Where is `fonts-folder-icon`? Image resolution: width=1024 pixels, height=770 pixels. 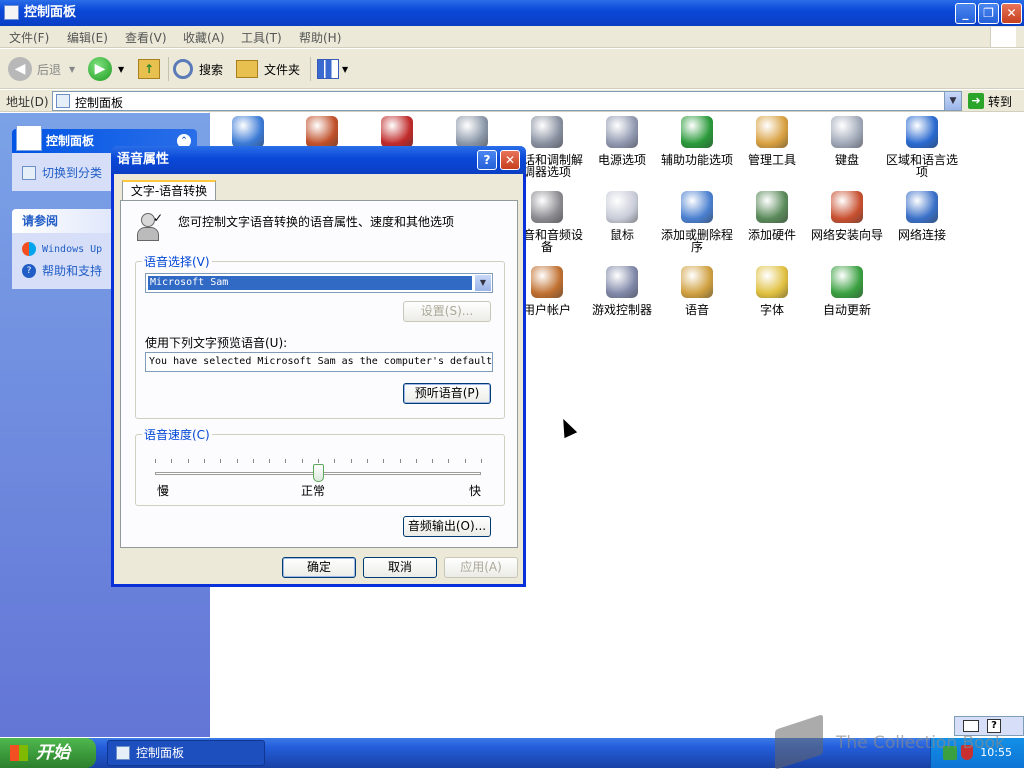
fonts-folder-icon is located at coordinates (772, 282).